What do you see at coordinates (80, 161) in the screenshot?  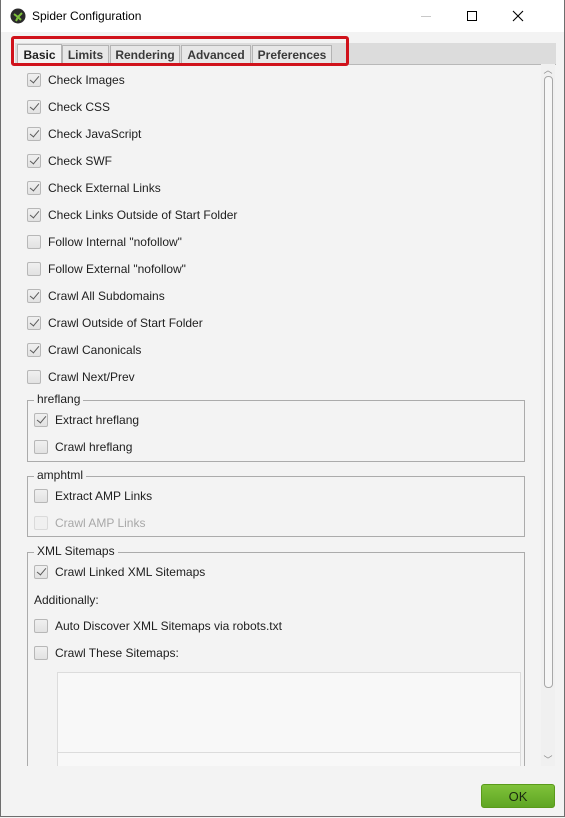 I see `option-label: Check SWF` at bounding box center [80, 161].